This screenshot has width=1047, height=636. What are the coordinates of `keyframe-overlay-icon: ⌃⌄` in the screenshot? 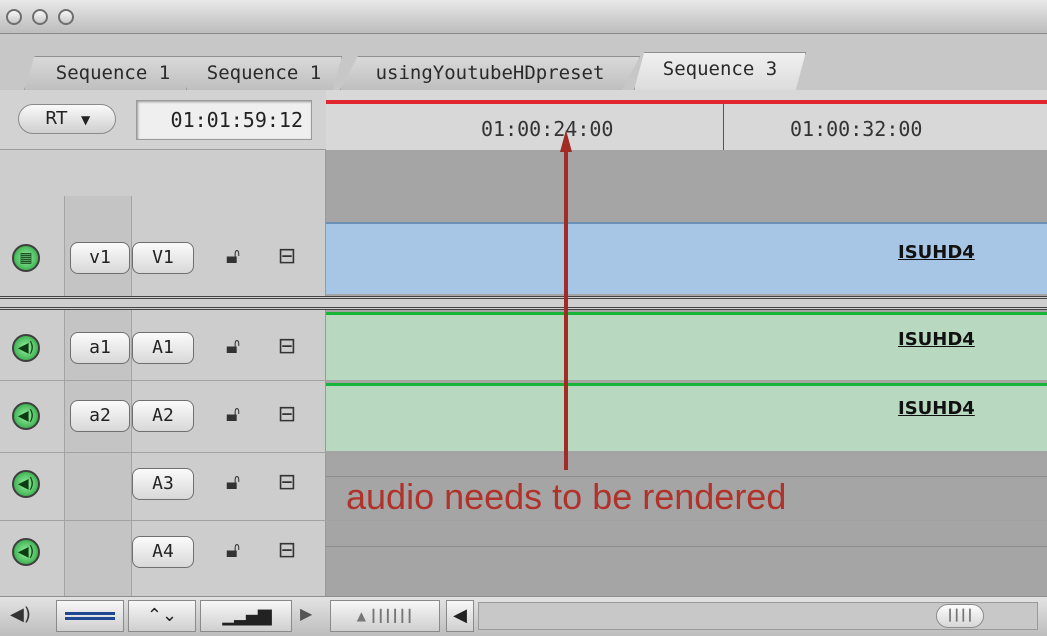 It's located at (162, 615).